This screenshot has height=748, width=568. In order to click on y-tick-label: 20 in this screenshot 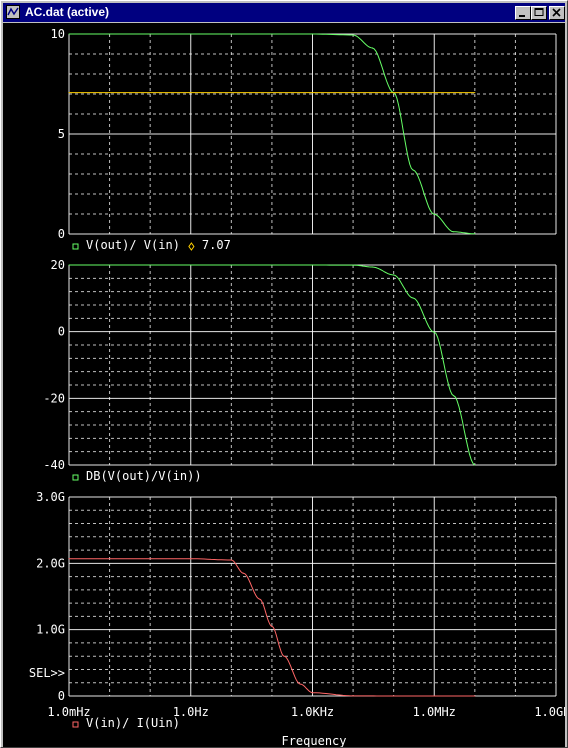, I will do `click(58, 265)`.